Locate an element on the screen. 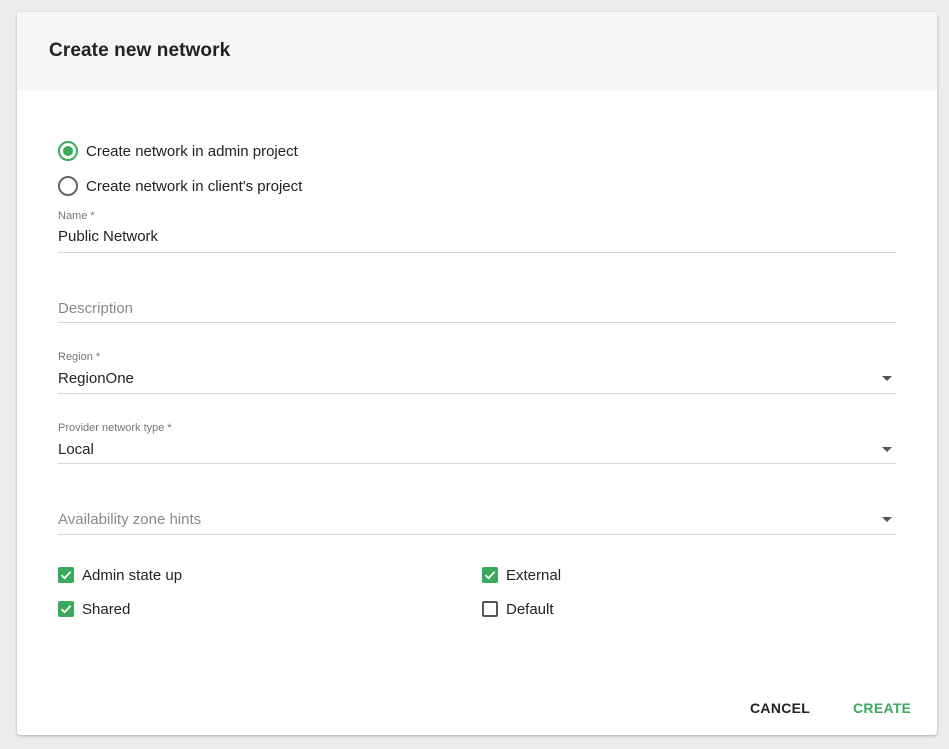  checkbox-unchecked-icon is located at coordinates (490, 609).